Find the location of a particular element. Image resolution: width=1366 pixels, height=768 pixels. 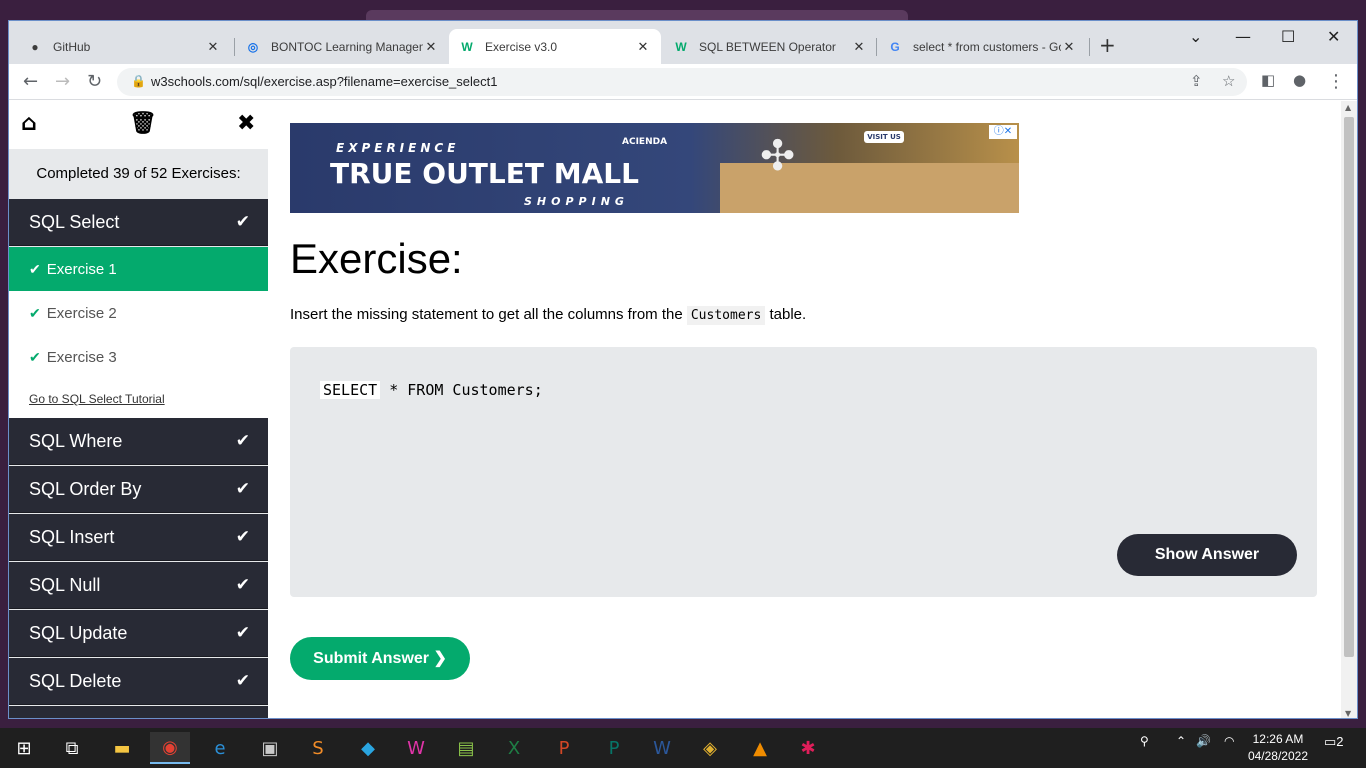

category-label: SQL Null is located at coordinates (65, 584).